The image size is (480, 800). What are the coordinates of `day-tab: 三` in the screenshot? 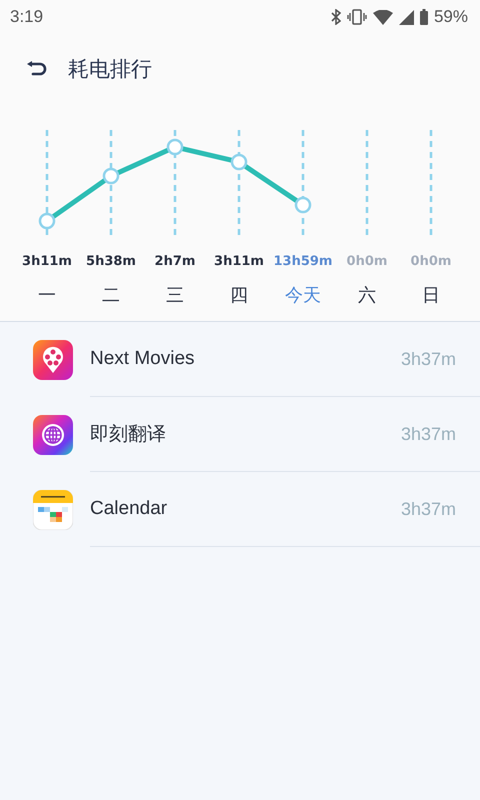 It's located at (175, 295).